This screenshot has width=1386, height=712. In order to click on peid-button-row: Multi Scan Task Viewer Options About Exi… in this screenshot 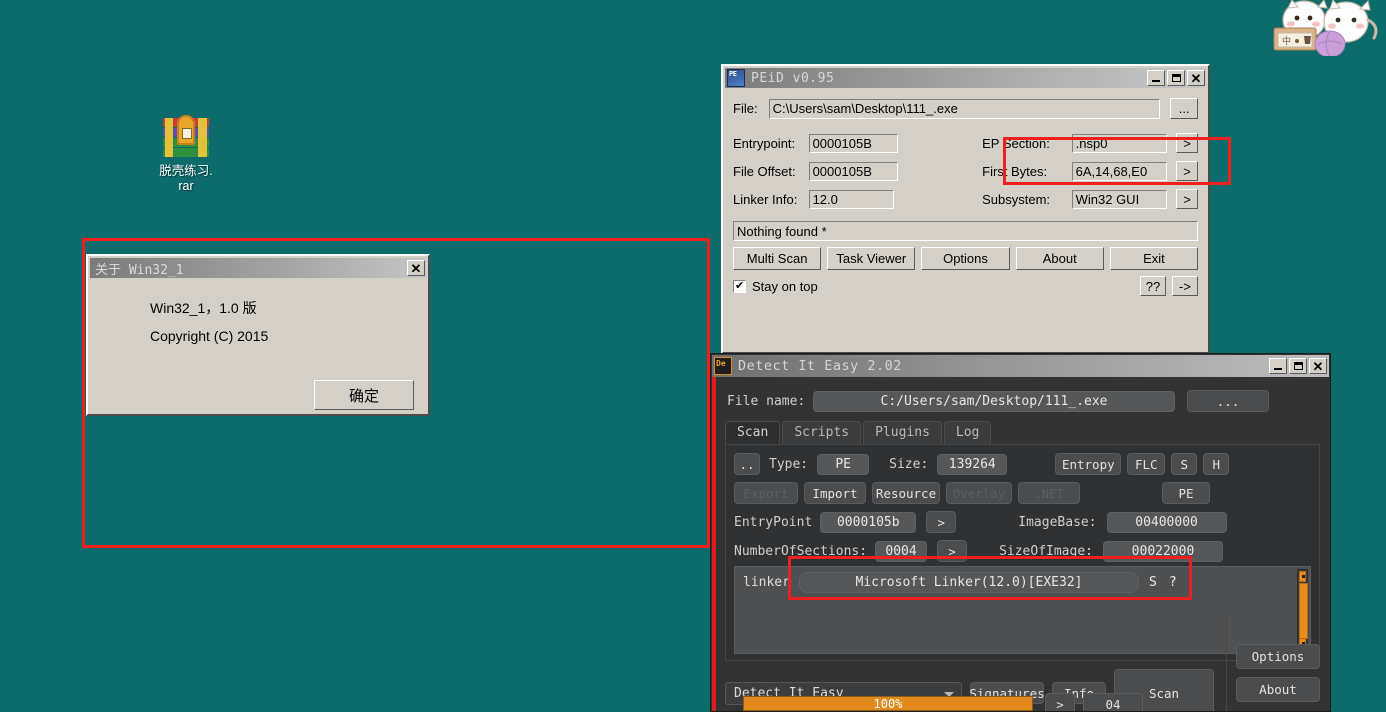, I will do `click(966, 258)`.